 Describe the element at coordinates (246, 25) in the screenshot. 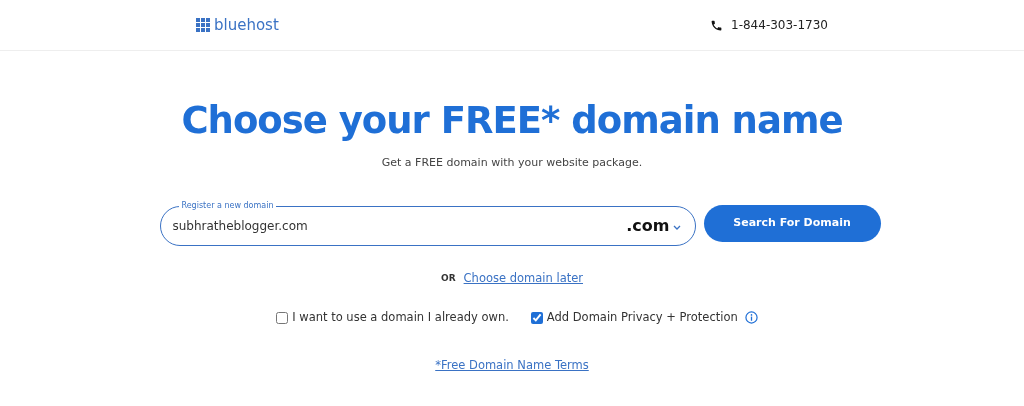

I see `logo-text: bluehost` at that location.